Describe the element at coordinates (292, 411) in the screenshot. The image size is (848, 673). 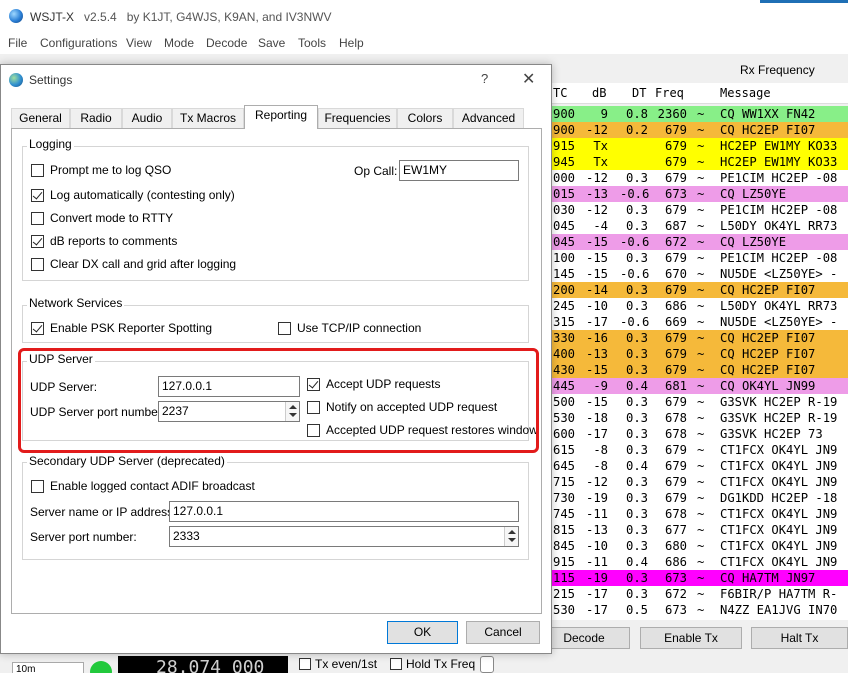
I see `udp-port-spinner` at that location.